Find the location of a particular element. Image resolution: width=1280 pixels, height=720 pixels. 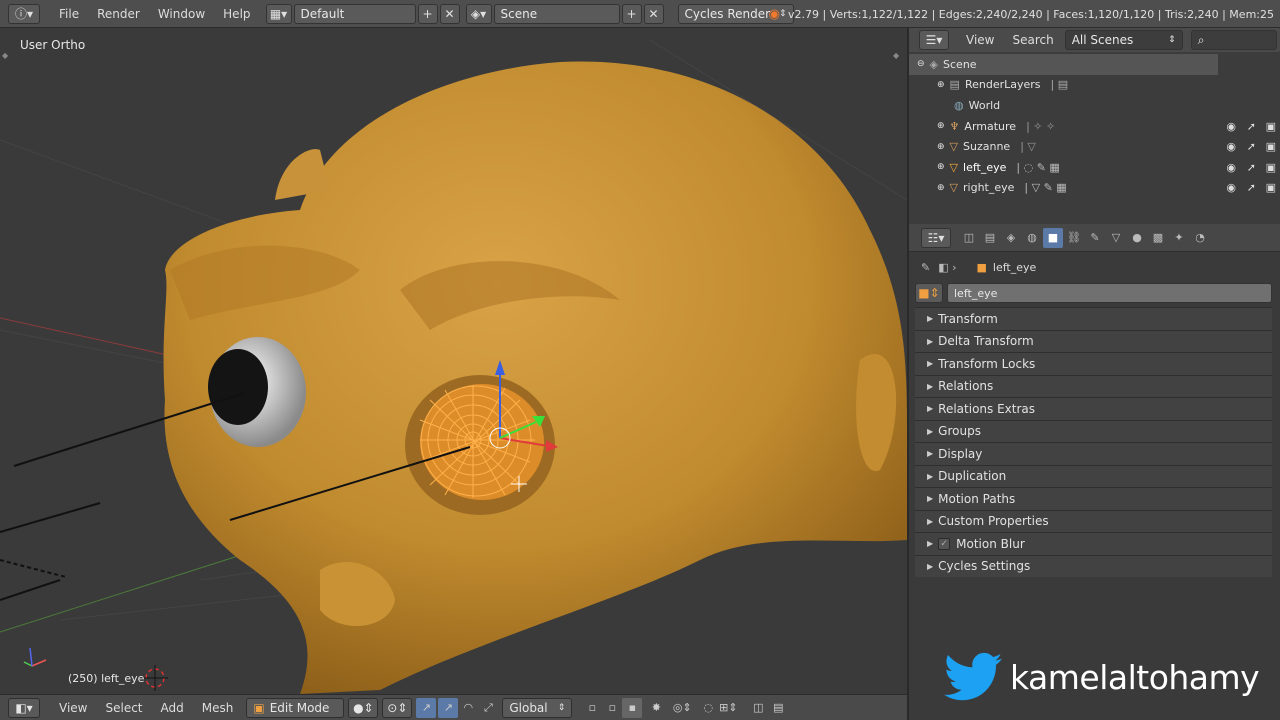

tab-scene: ◈ is located at coordinates (1011, 238).